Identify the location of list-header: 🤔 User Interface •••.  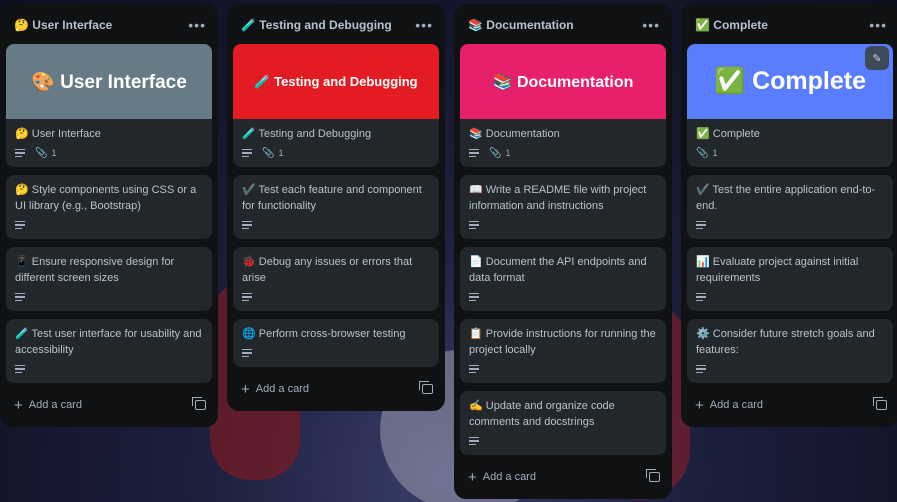
(109, 25).